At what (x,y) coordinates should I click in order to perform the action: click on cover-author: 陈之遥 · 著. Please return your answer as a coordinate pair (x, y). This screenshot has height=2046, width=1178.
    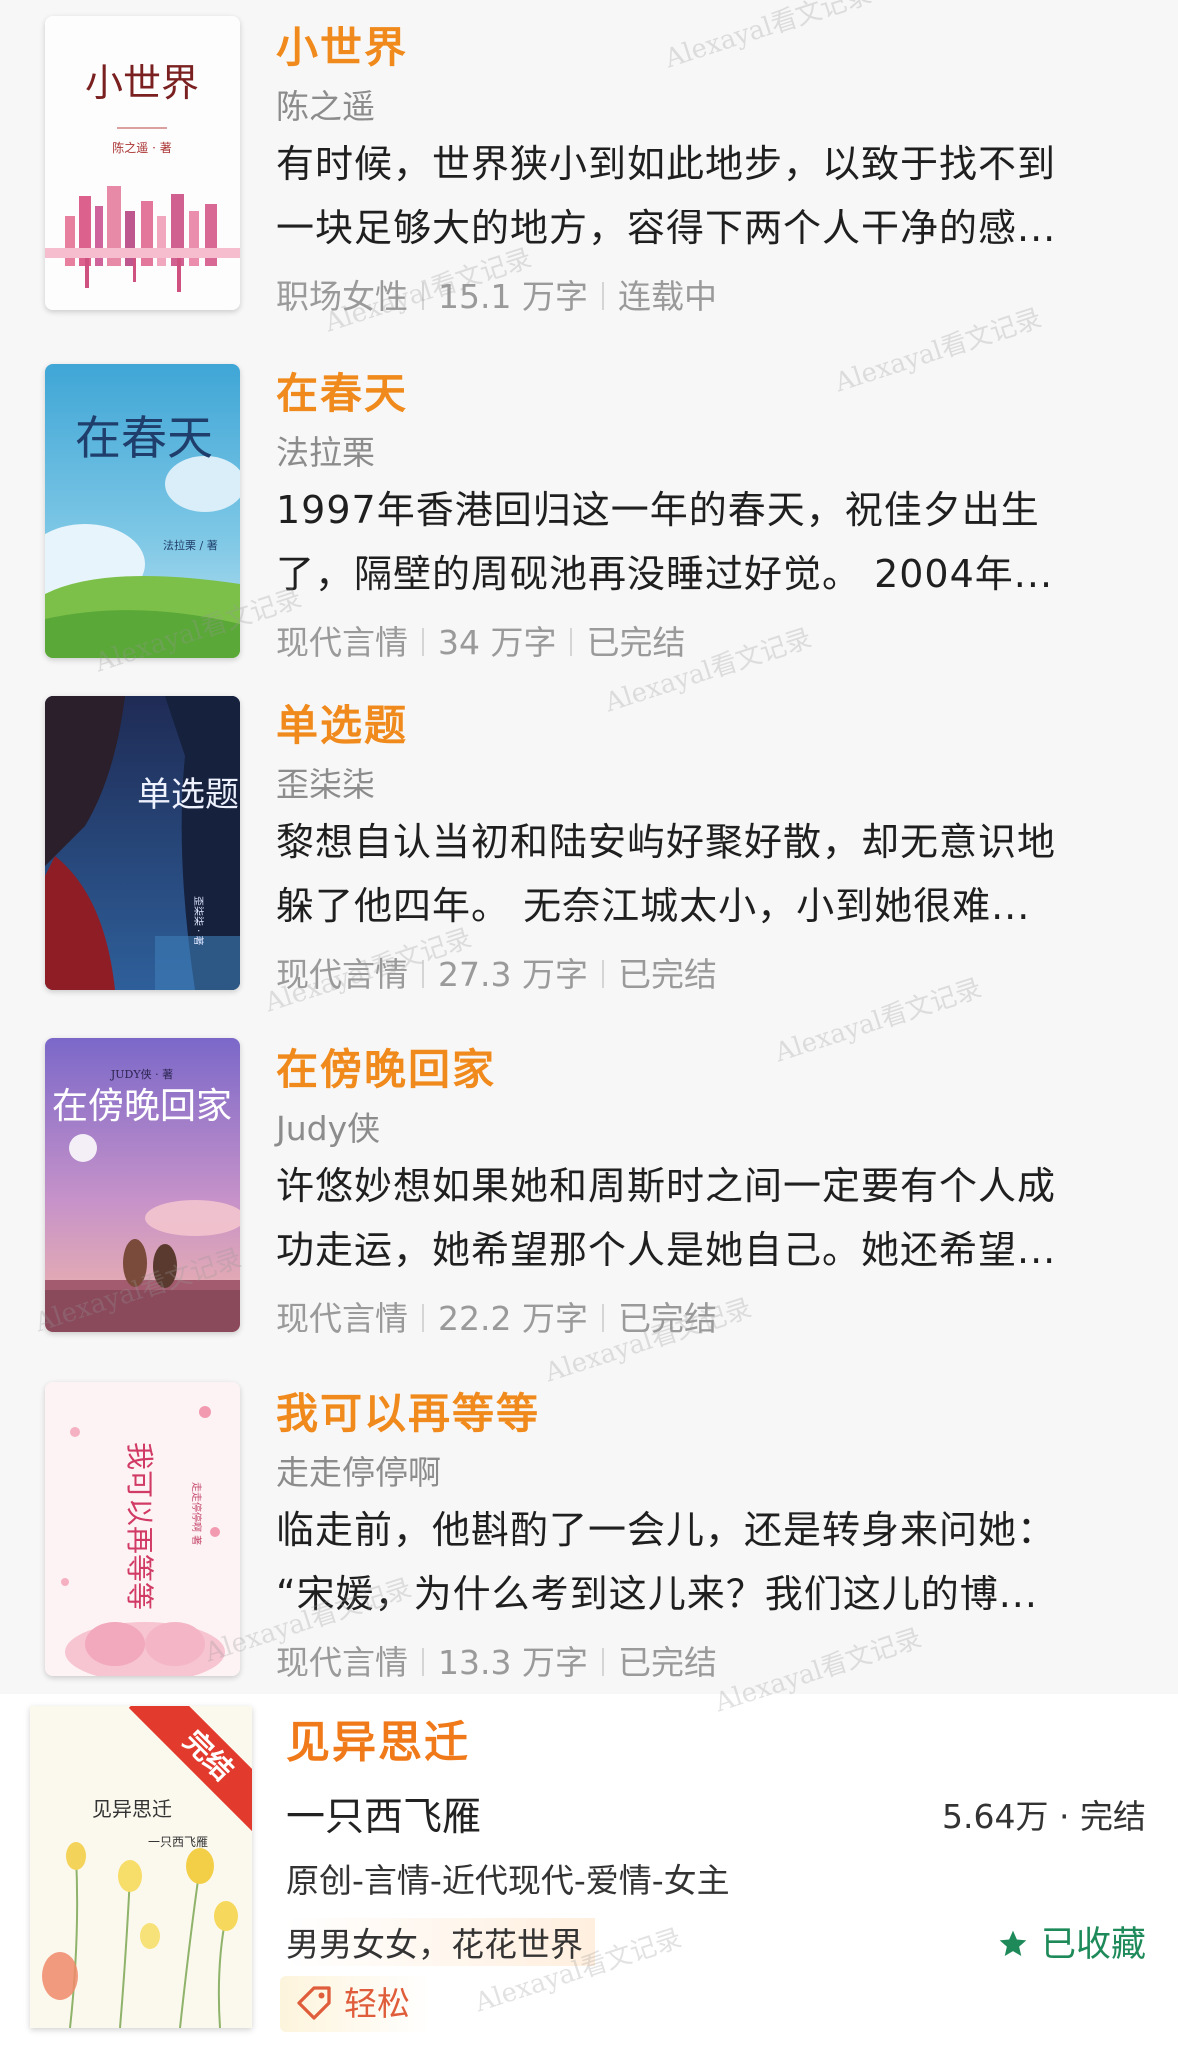
    Looking at the image, I should click on (141, 147).